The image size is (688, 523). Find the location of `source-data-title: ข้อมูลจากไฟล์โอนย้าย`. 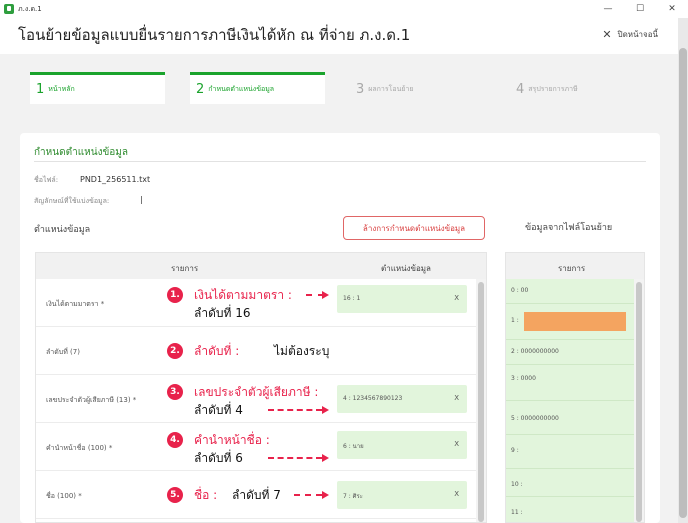

source-data-title: ข้อมูลจากไฟล์โอนย้าย is located at coordinates (569, 228).